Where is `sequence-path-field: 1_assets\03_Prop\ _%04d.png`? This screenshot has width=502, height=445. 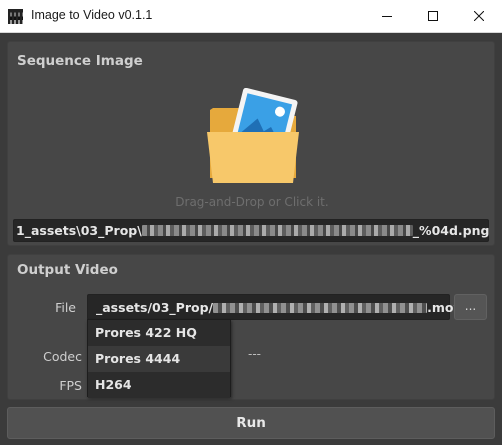 sequence-path-field: 1_assets\03_Prop\ _%04d.png is located at coordinates (251, 230).